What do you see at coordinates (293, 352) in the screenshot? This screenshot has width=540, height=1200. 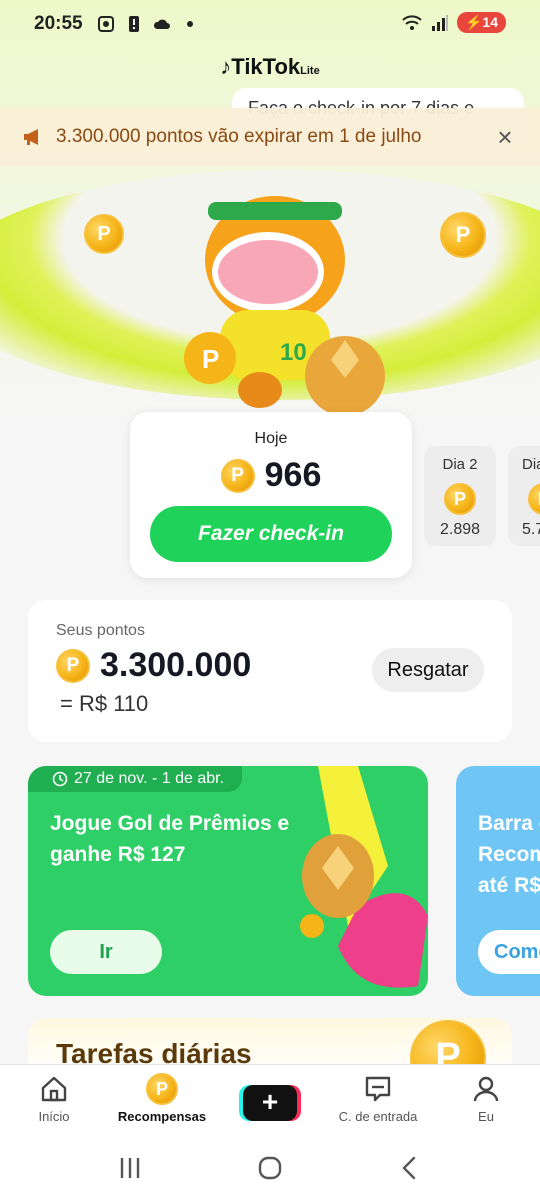 I see `svg-text: 10` at bounding box center [293, 352].